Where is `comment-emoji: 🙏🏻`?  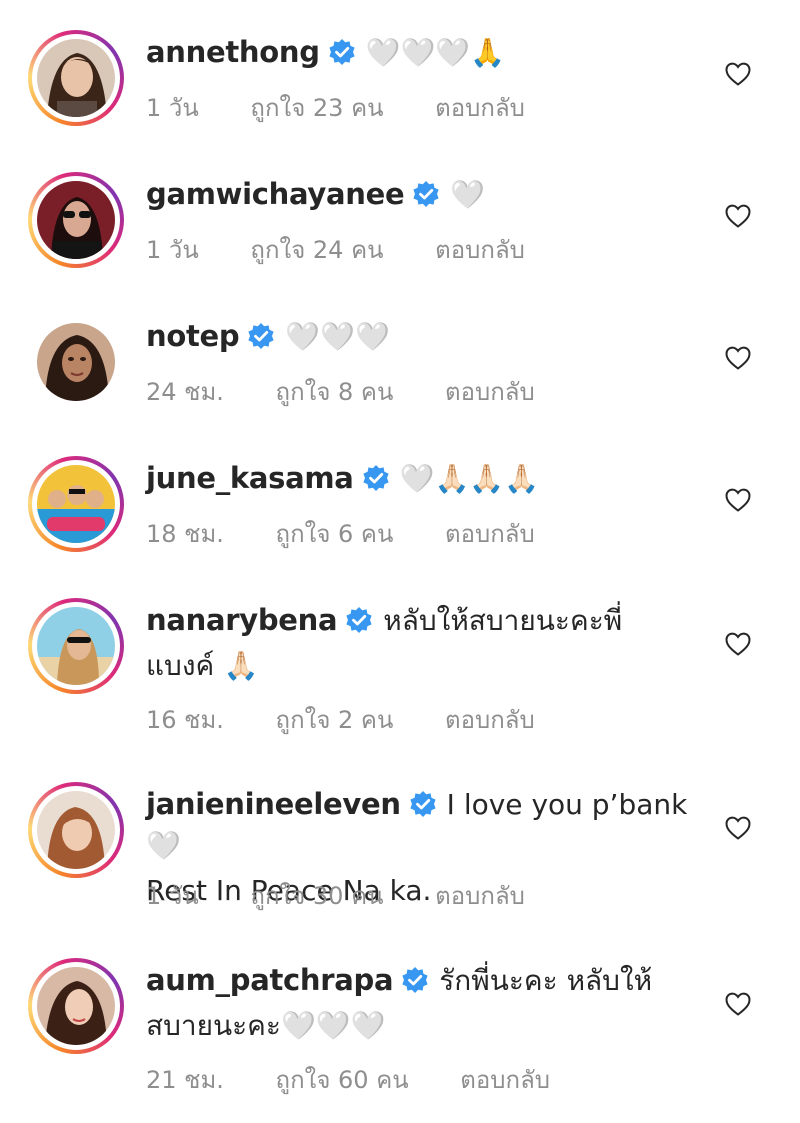 comment-emoji: 🙏🏻 is located at coordinates (241, 665).